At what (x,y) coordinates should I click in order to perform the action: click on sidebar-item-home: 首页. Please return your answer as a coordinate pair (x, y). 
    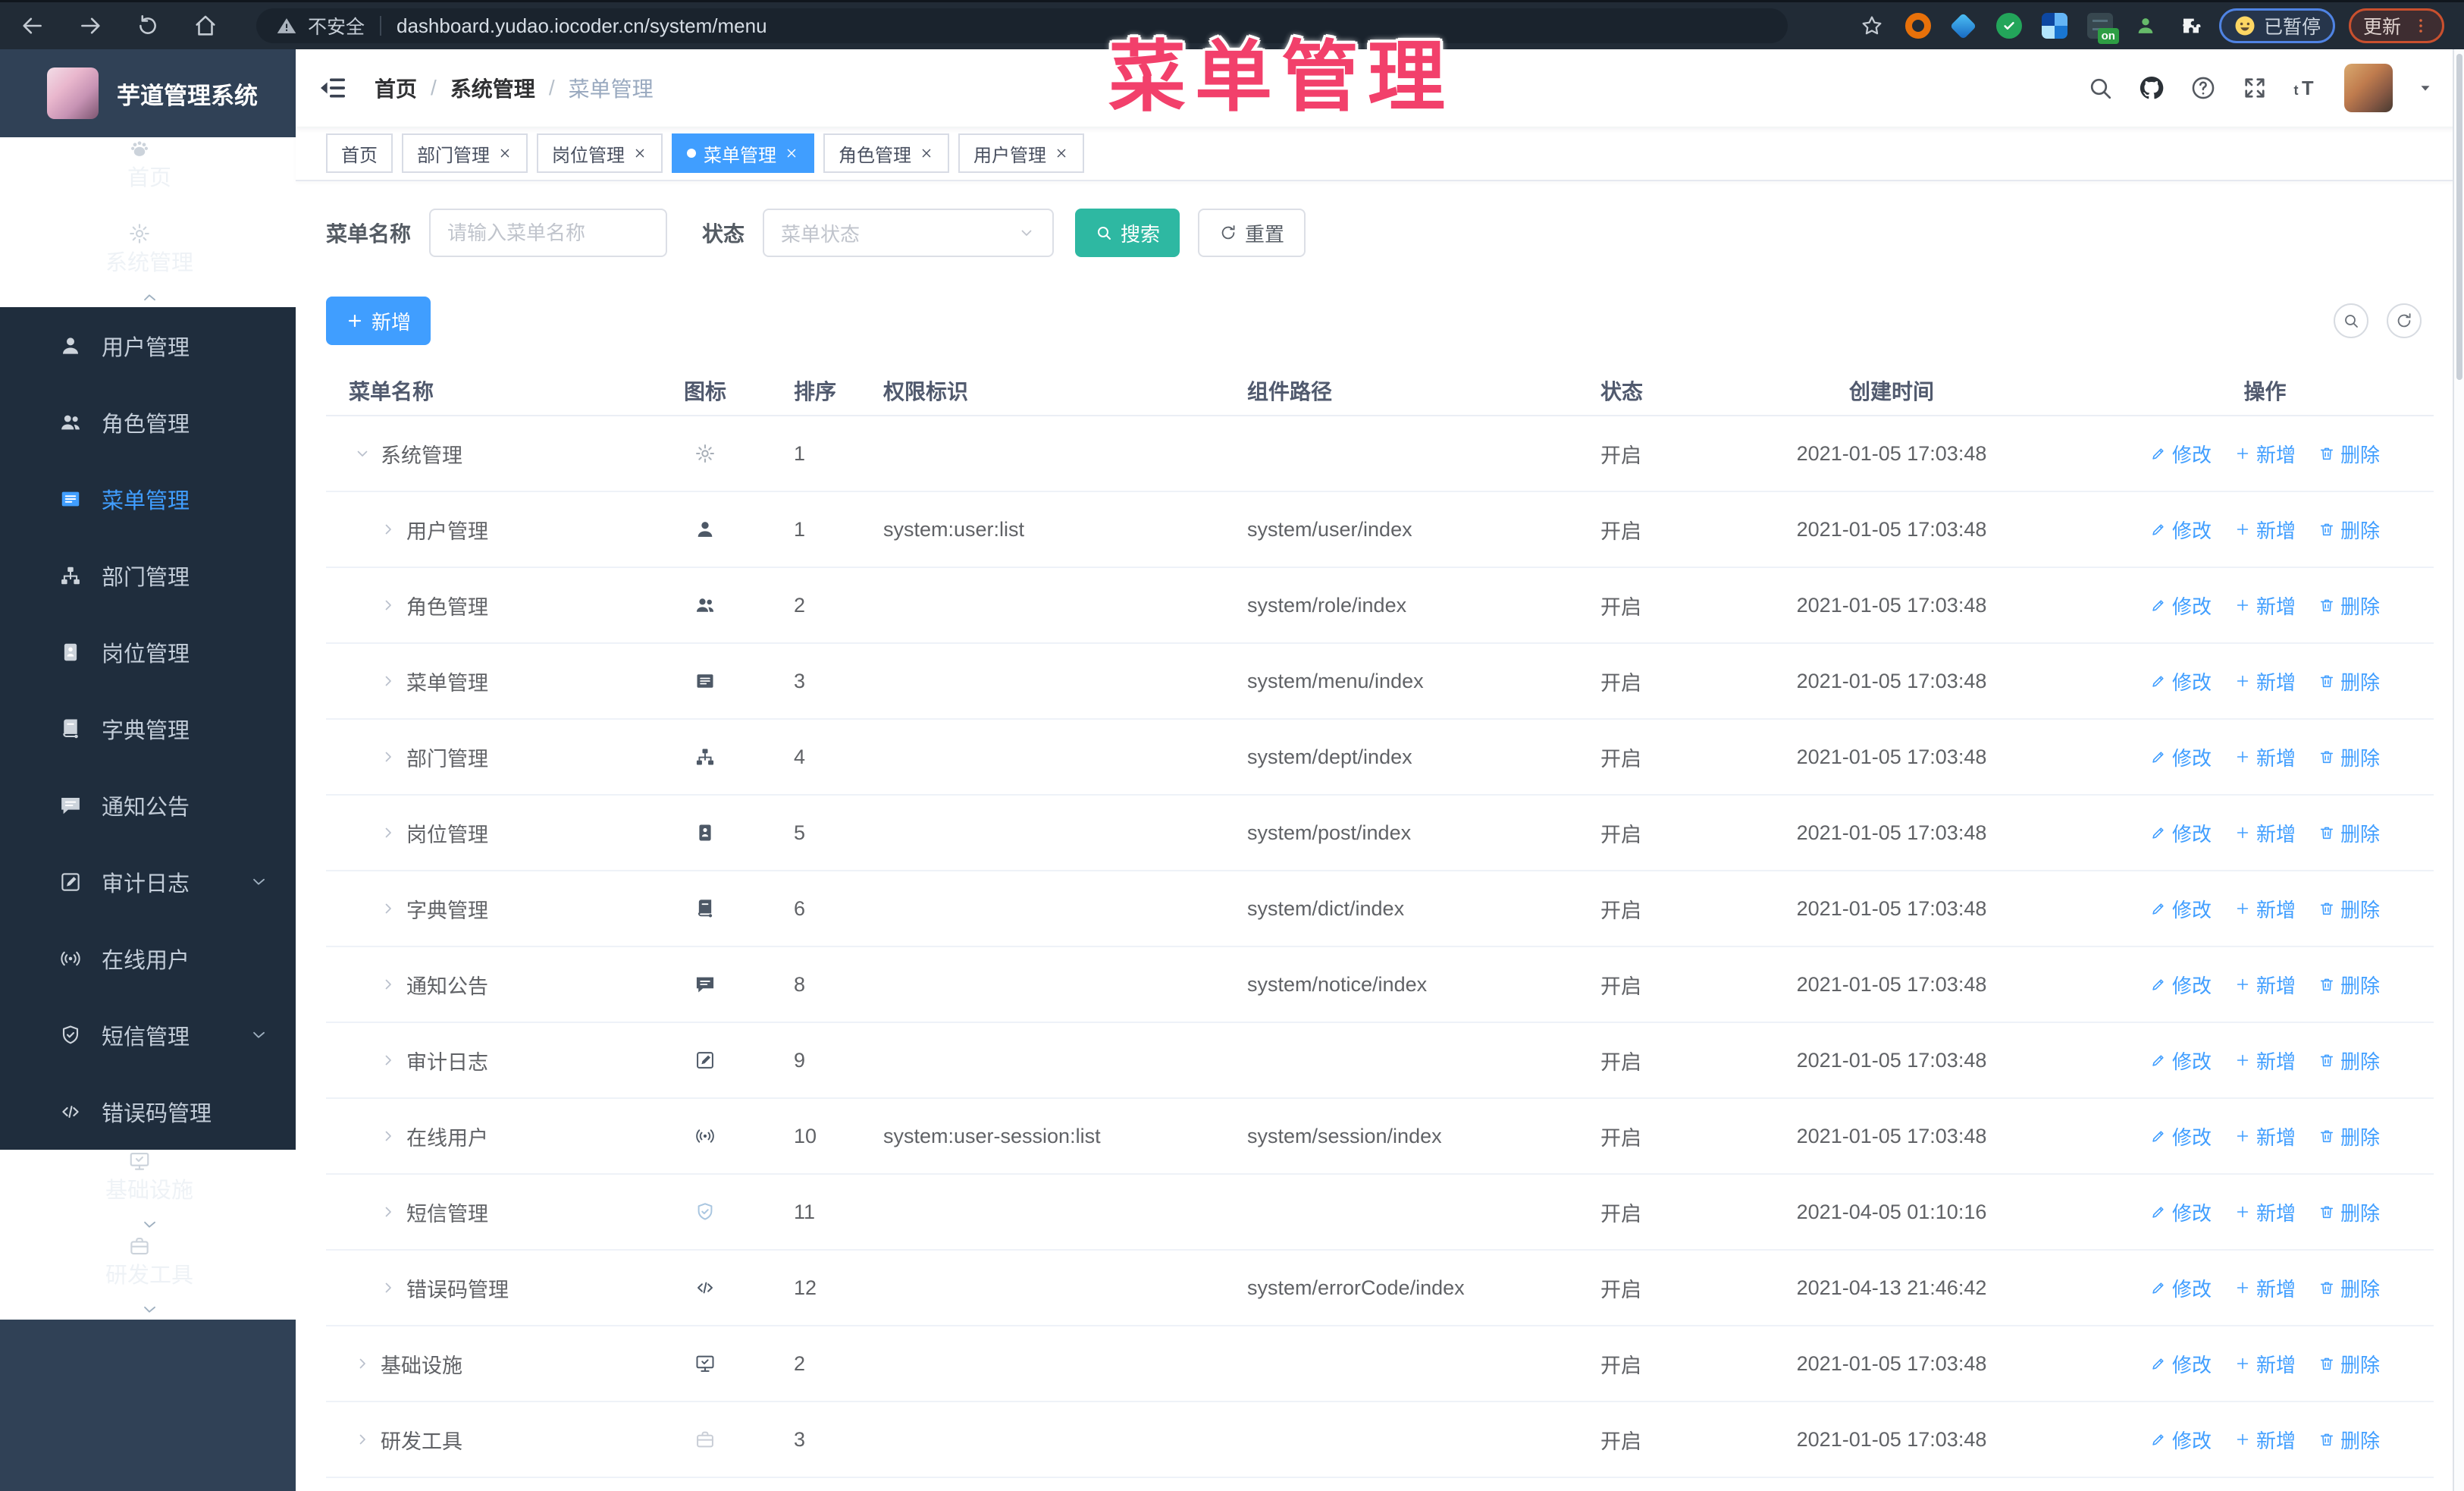
    Looking at the image, I should click on (148, 179).